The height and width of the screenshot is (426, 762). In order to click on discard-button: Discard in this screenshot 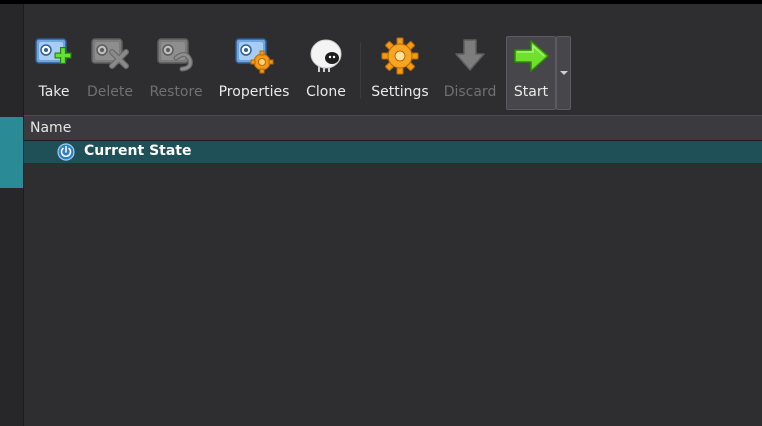, I will do `click(470, 71)`.